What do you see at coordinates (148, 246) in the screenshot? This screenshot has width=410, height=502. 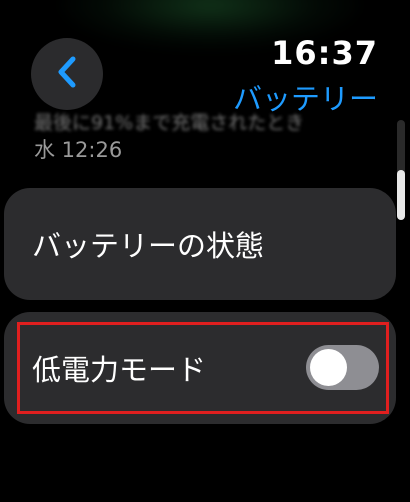 I see `battery-health-label: バッテリーの状態` at bounding box center [148, 246].